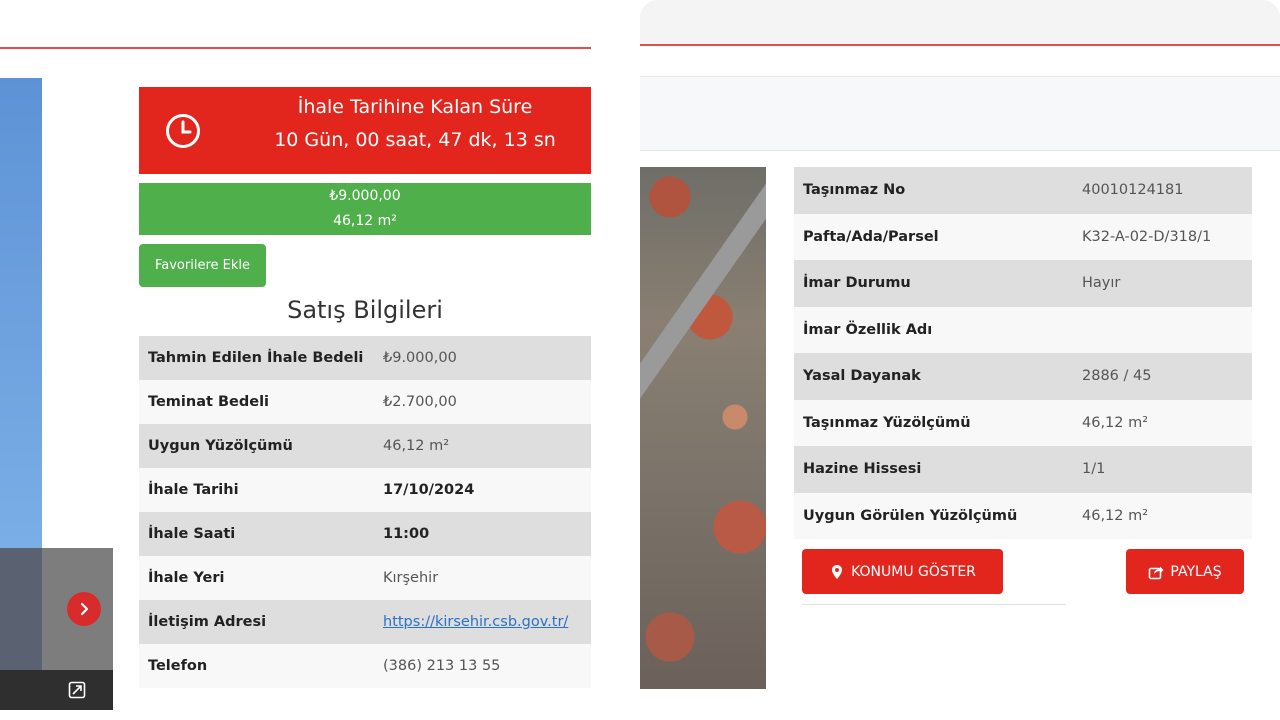  Describe the element at coordinates (933, 515) in the screenshot. I see `row-label: Uygun Görülen Yüzölçümü` at that location.